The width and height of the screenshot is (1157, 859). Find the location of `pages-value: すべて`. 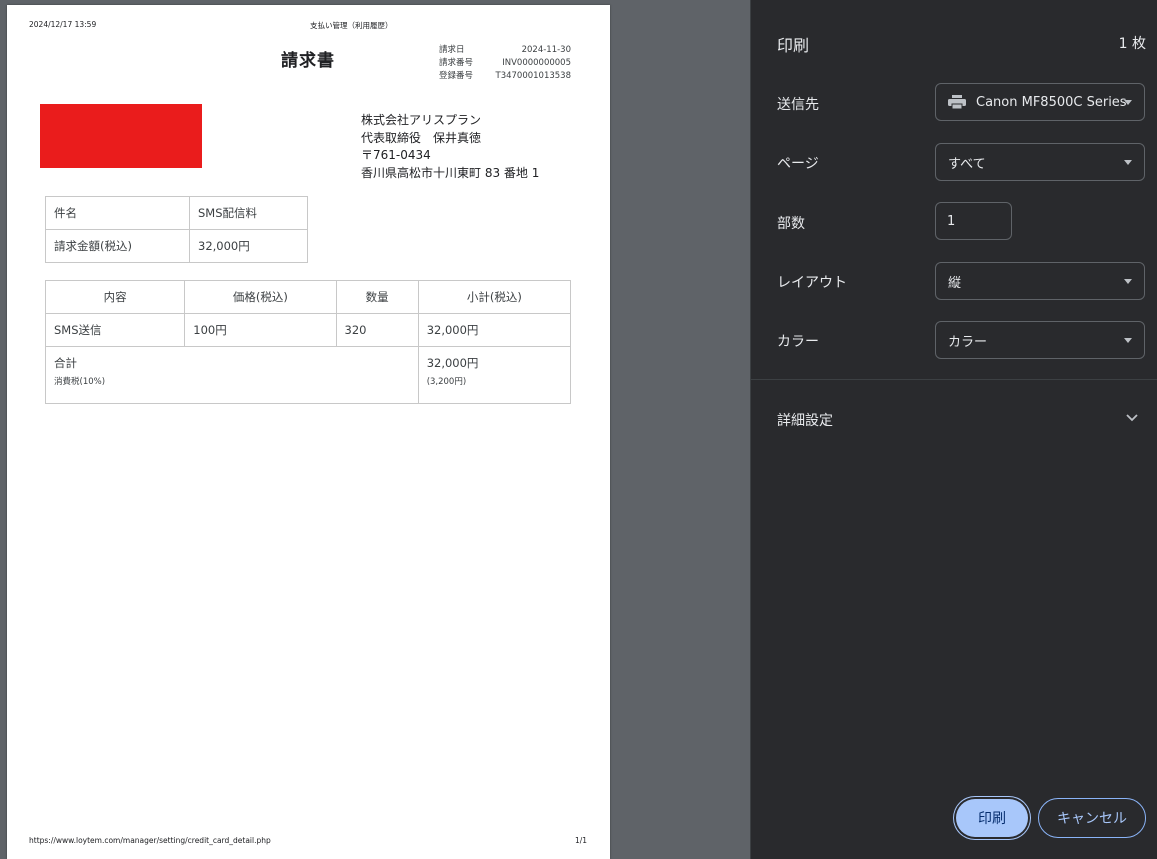

pages-value: すべて is located at coordinates (967, 164).